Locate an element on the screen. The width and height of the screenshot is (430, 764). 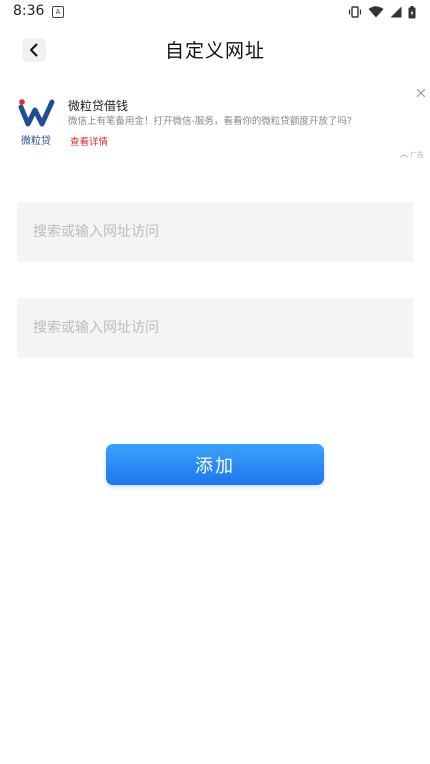
close-icon is located at coordinates (421, 93).